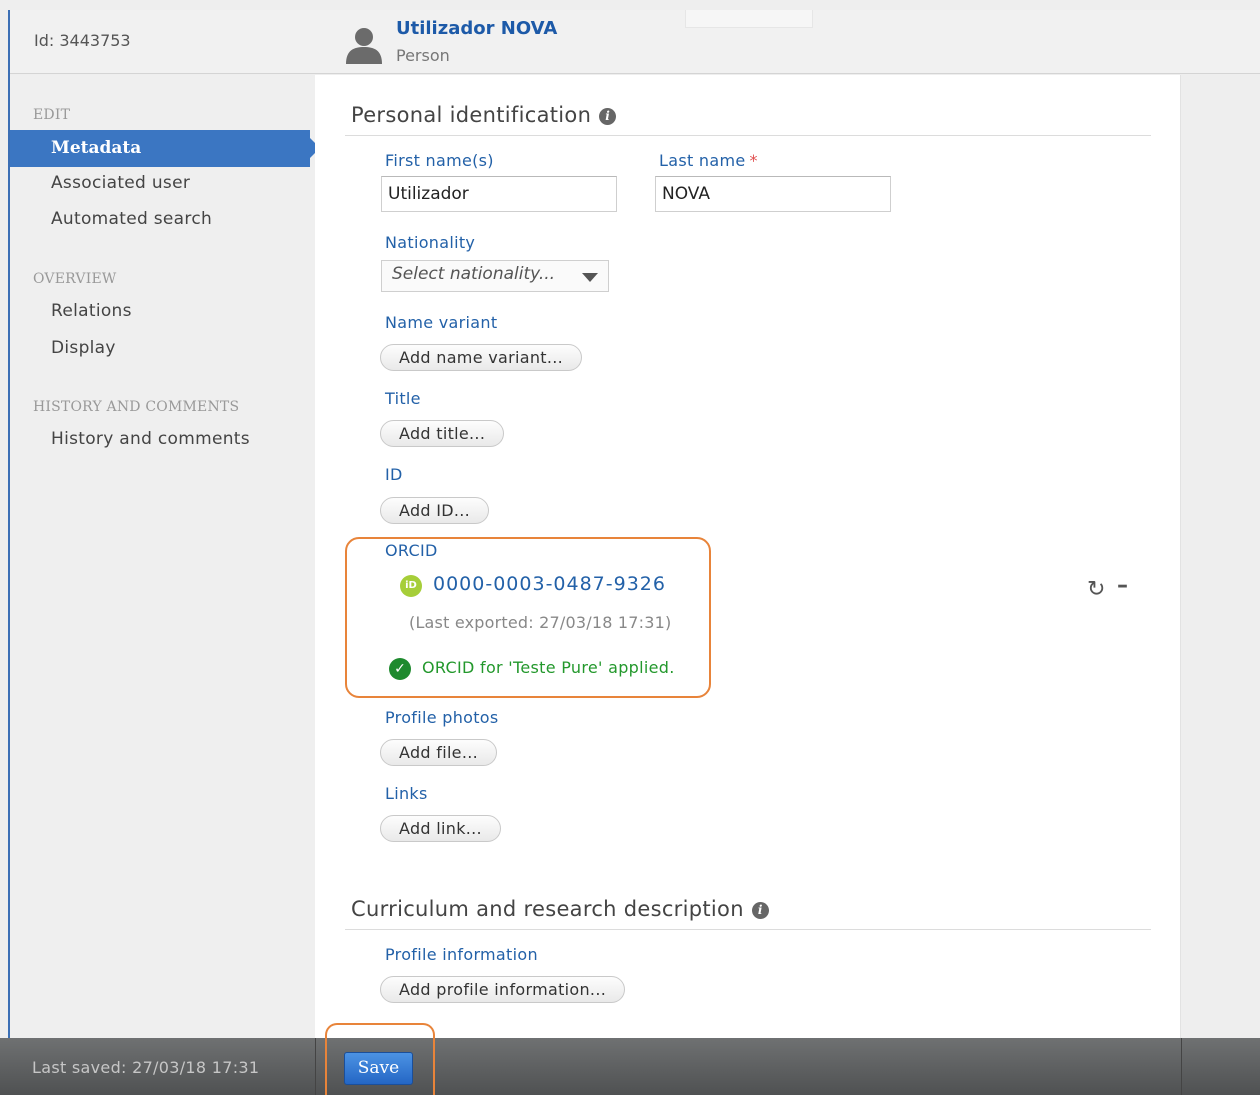  Describe the element at coordinates (430, 242) in the screenshot. I see `nationality-label: Nationality` at that location.